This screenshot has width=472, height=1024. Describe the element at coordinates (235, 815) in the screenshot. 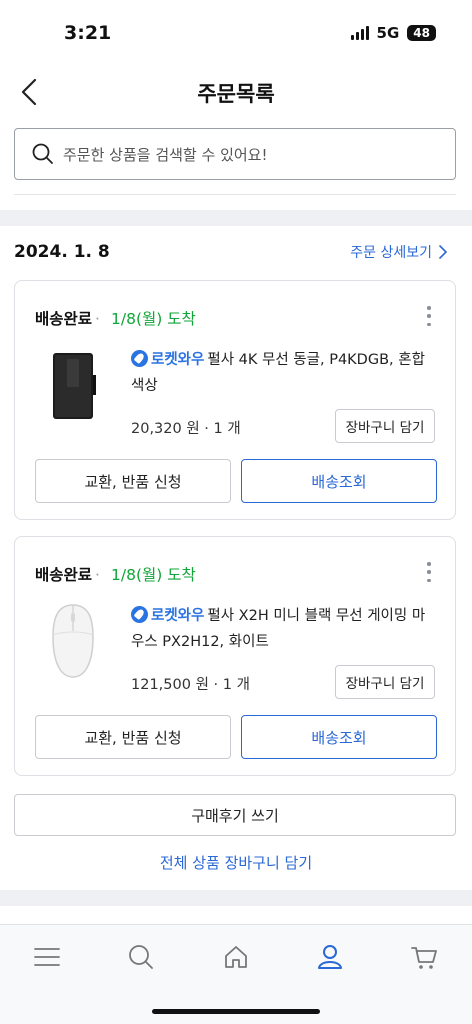

I see `write-review-button: 구매후기 쓰기` at that location.